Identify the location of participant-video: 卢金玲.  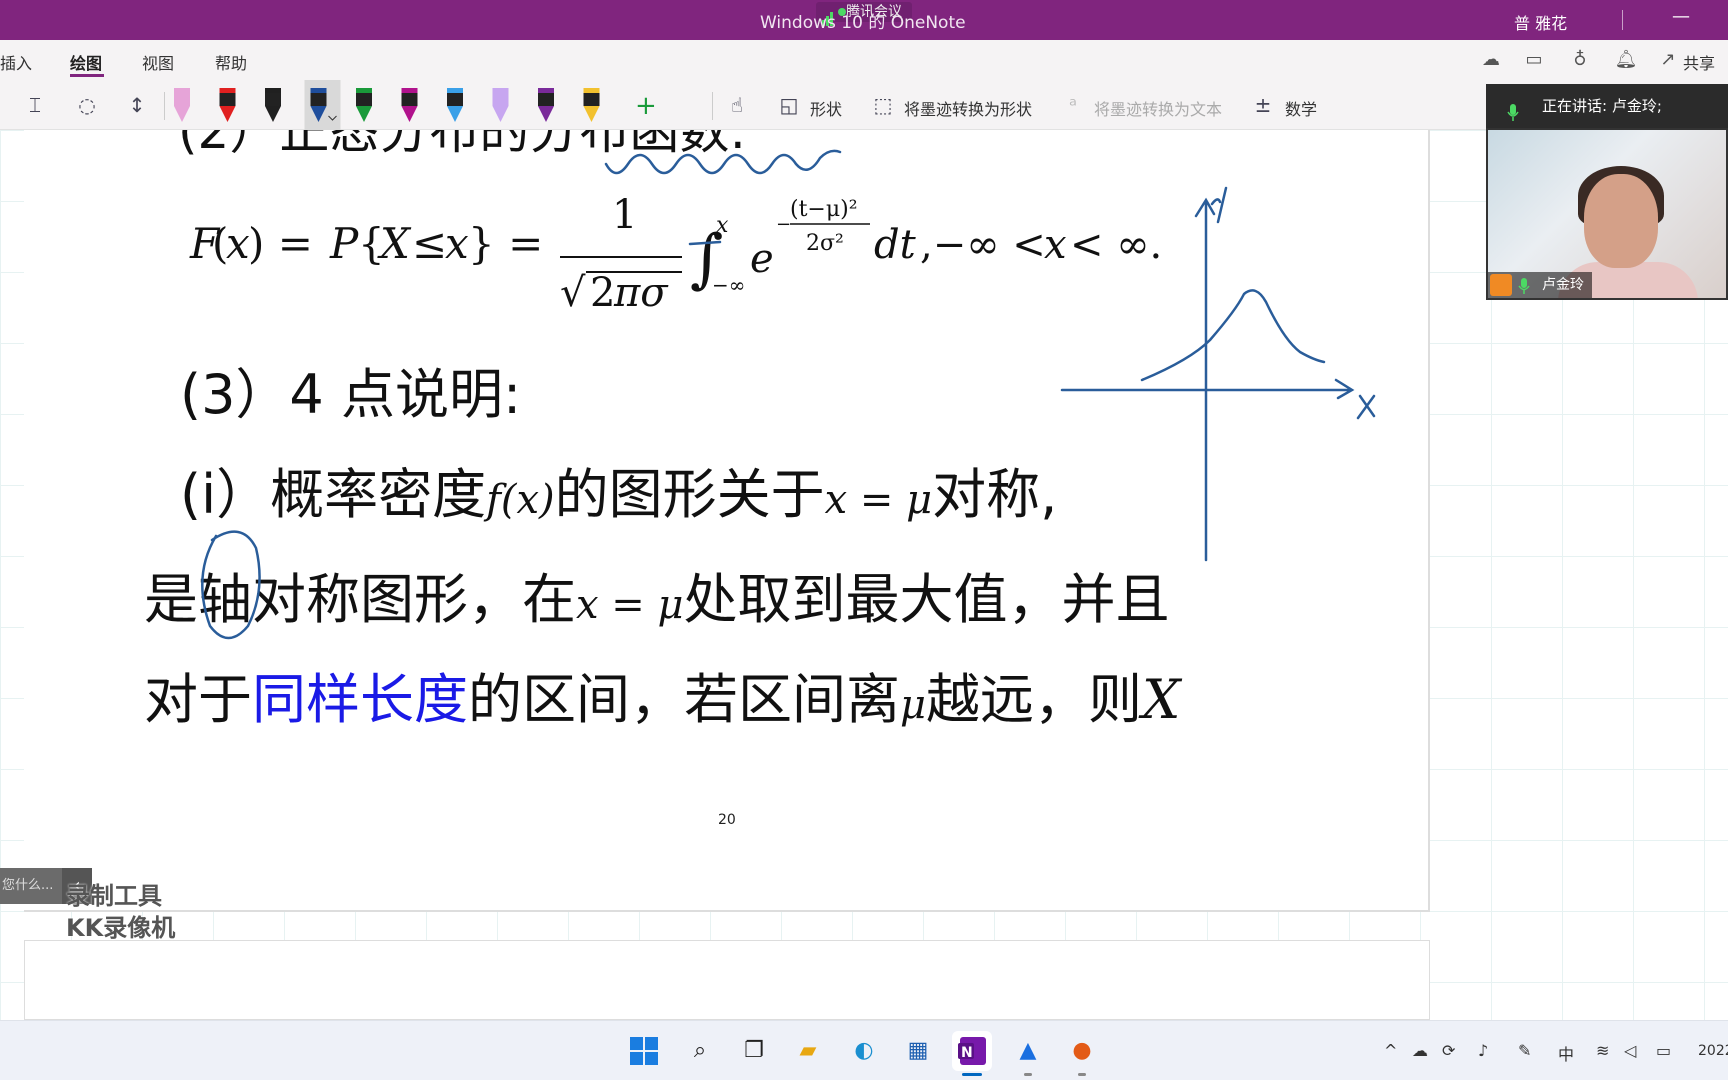
(1607, 214).